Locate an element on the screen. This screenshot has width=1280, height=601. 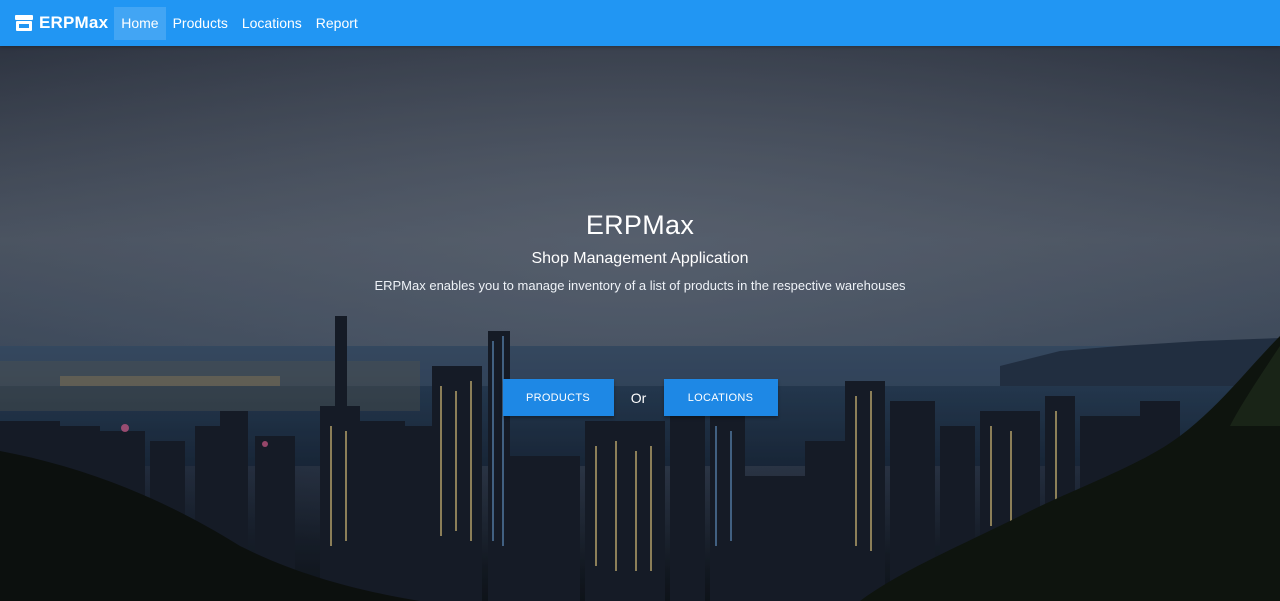
hero-subtitle: Shop Management Application is located at coordinates (640, 258).